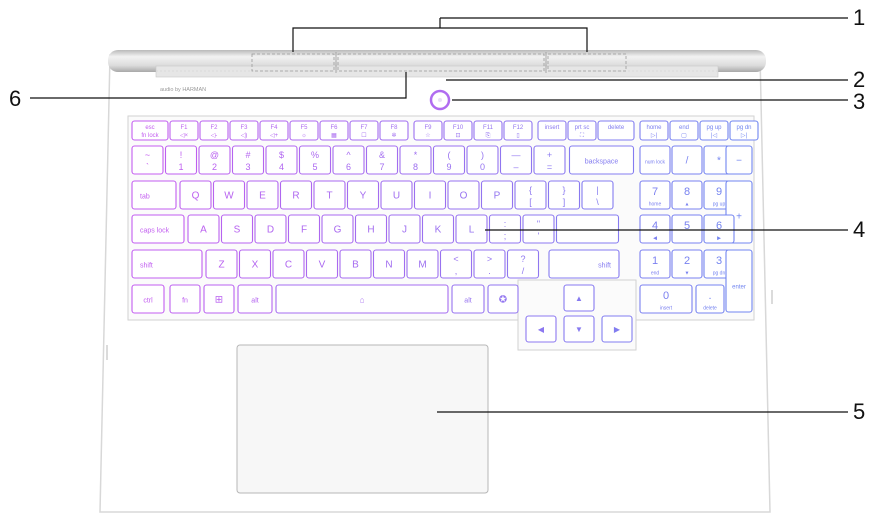 Image resolution: width=877 pixels, height=519 pixels. What do you see at coordinates (438, 229) in the screenshot?
I see `key-k: K` at bounding box center [438, 229].